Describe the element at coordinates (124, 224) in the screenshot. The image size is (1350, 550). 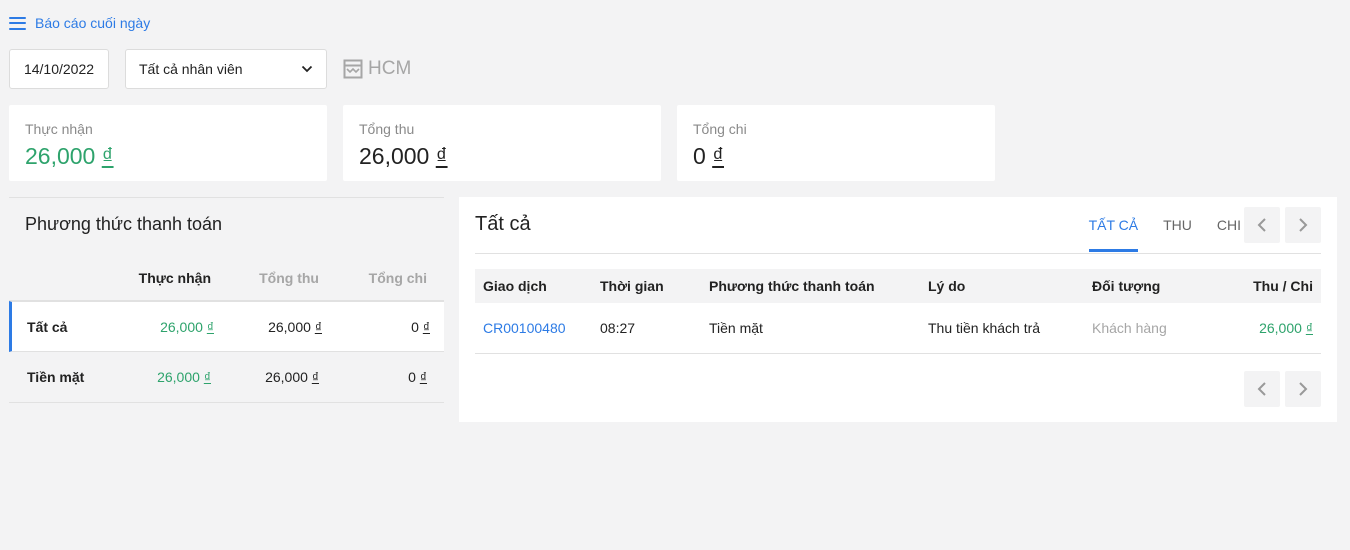
I see `payment-methods-title: Phương thức thanh toán` at that location.